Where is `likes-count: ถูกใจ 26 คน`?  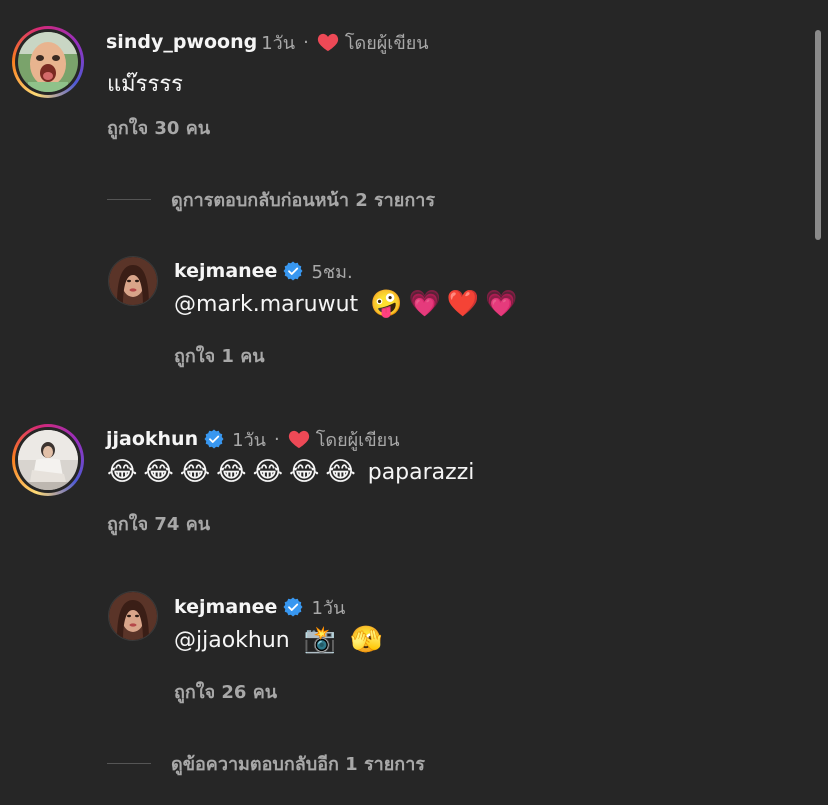
likes-count: ถูกใจ 26 คน is located at coordinates (225, 691).